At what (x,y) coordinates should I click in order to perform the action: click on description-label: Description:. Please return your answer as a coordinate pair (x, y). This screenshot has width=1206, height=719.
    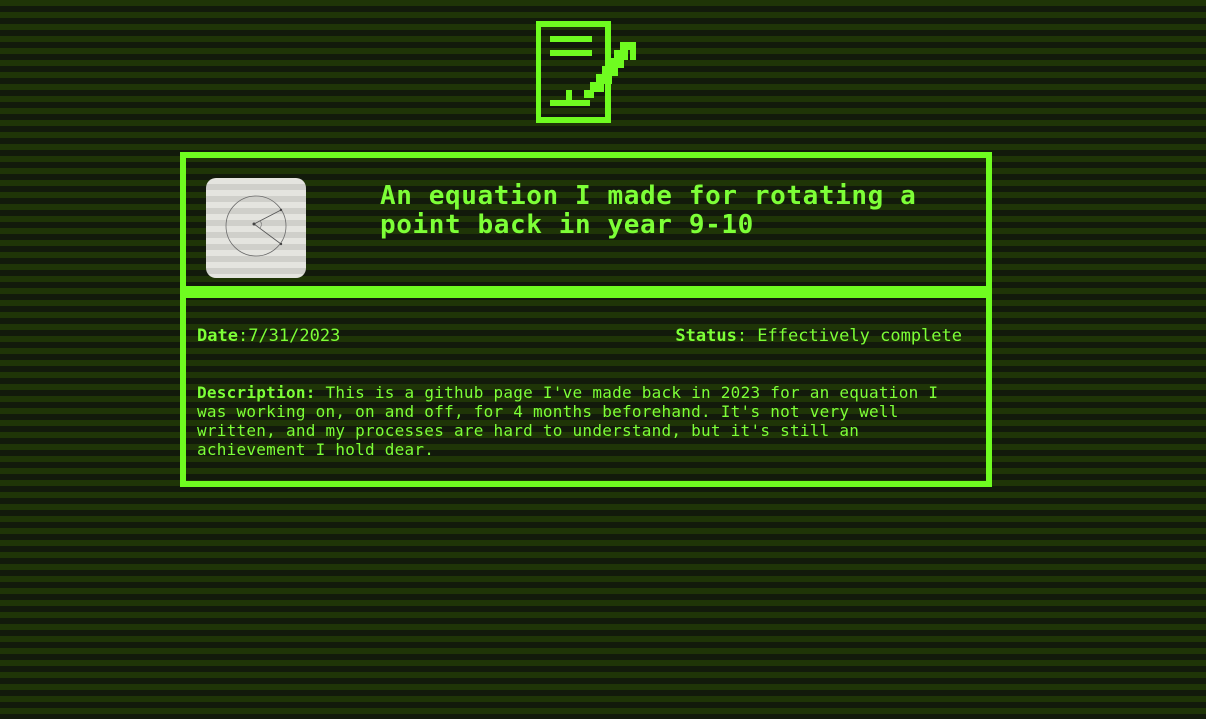
    Looking at the image, I should click on (256, 392).